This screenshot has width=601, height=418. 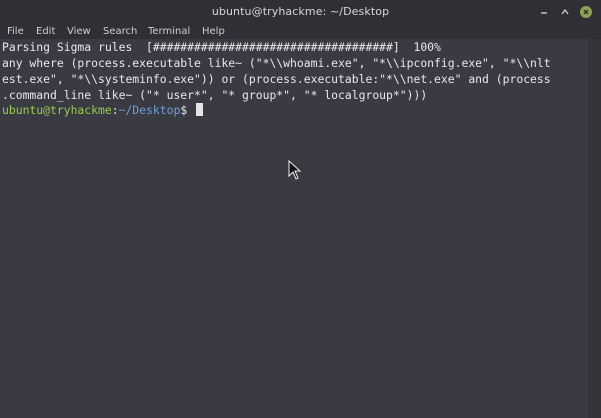 I want to click on close-icon, so click(x=586, y=12).